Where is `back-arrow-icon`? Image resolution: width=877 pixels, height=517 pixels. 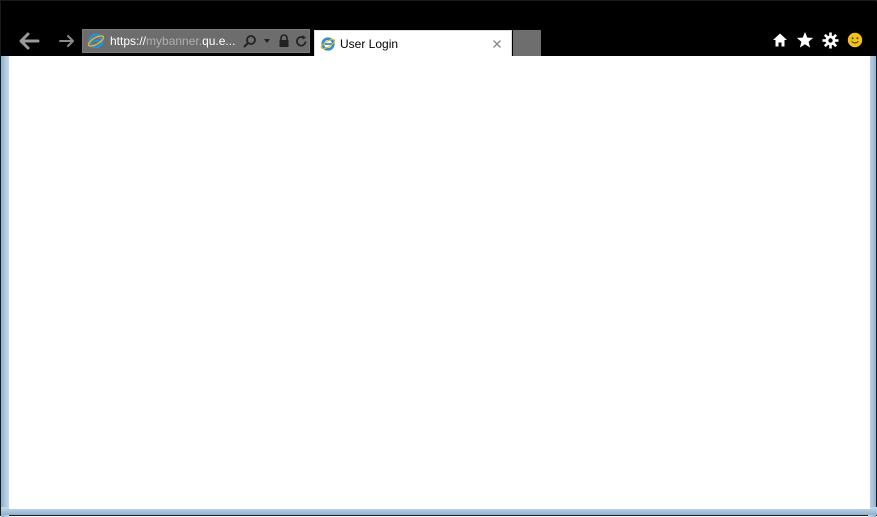
back-arrow-icon is located at coordinates (29, 41).